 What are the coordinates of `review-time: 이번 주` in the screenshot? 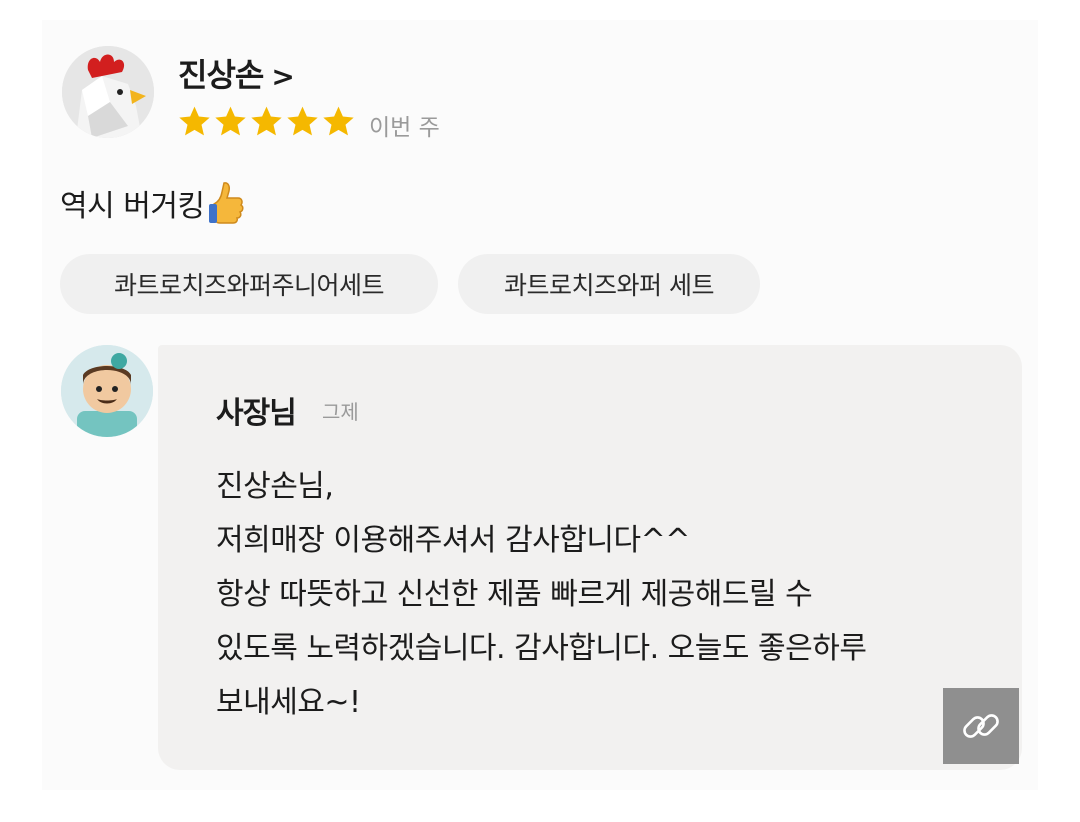 It's located at (404, 128).